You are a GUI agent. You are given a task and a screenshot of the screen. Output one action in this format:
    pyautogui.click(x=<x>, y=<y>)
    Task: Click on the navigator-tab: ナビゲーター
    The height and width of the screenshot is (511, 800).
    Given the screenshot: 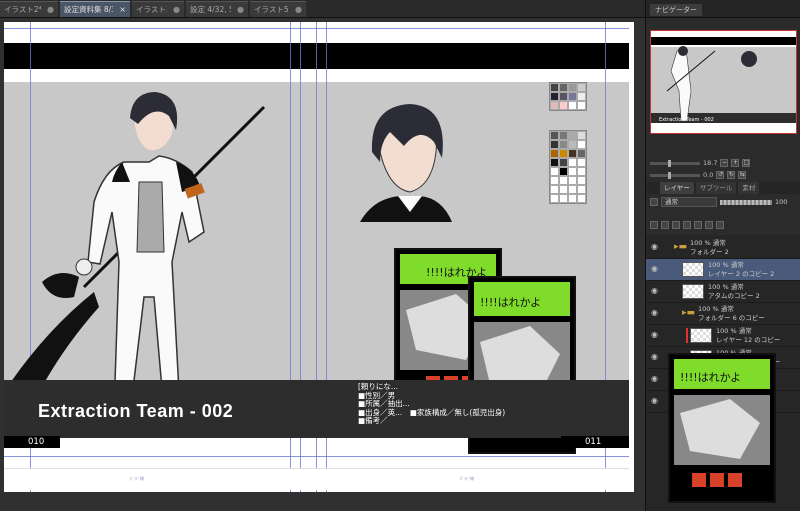 What is the action you would take?
    pyautogui.click(x=676, y=10)
    